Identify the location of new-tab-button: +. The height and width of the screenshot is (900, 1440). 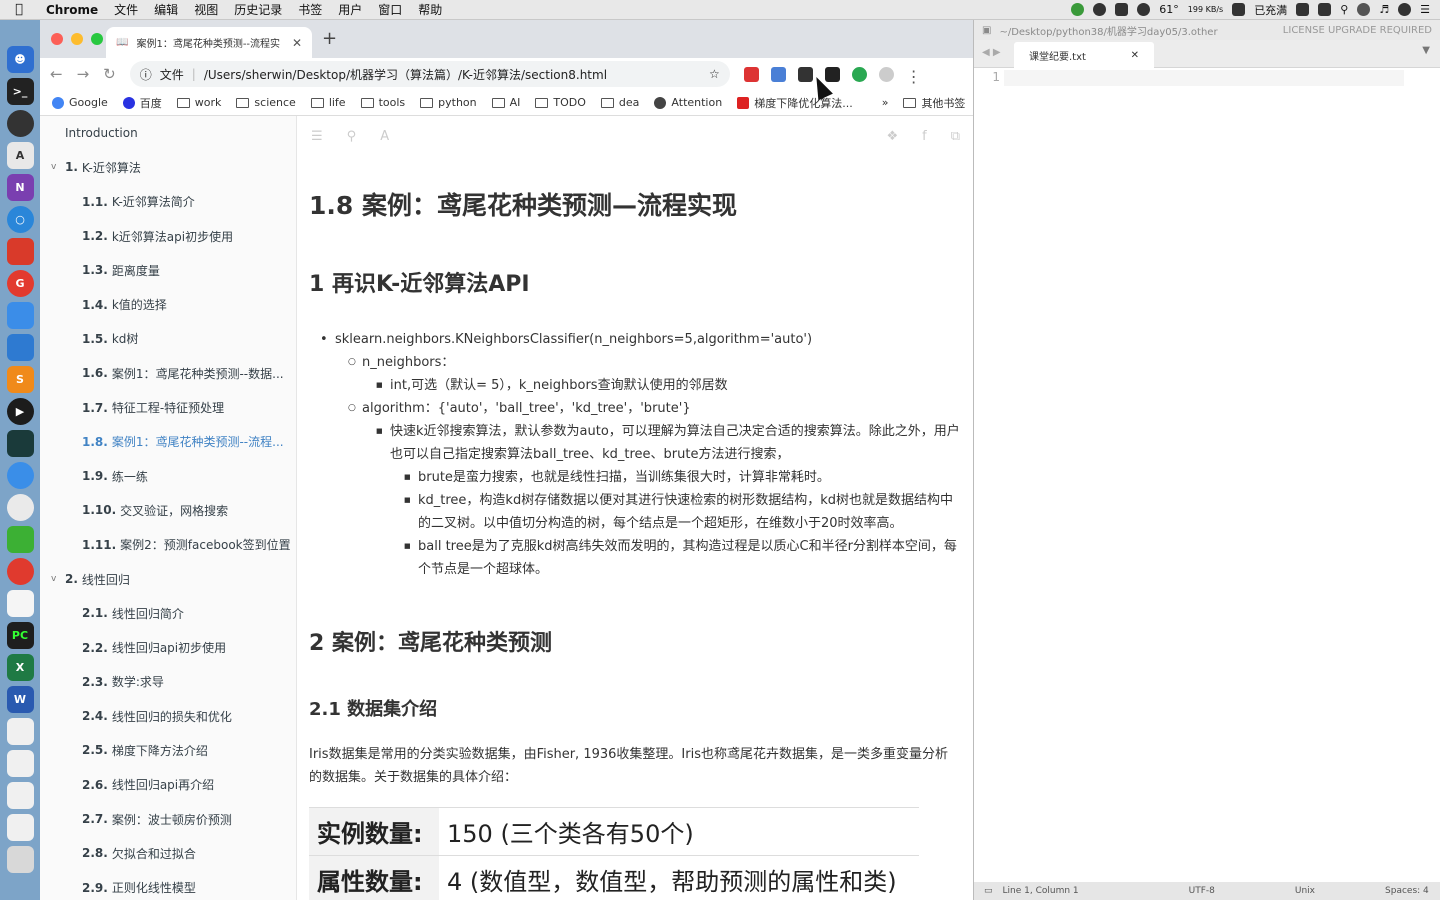
(329, 38).